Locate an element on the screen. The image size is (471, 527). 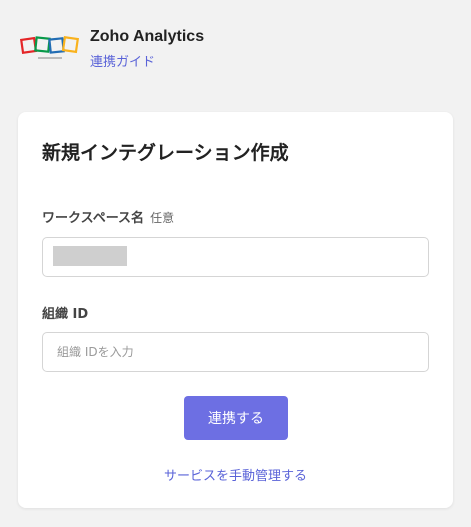
app-title: Zoho Analytics is located at coordinates (147, 36).